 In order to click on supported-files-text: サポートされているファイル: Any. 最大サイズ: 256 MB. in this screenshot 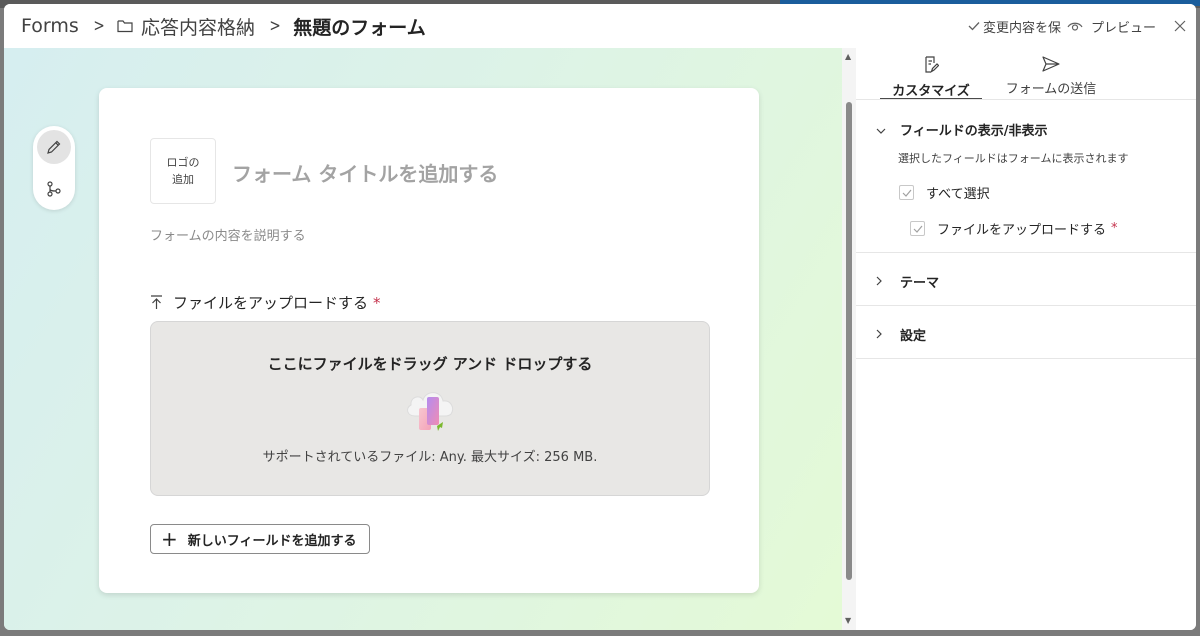, I will do `click(430, 457)`.